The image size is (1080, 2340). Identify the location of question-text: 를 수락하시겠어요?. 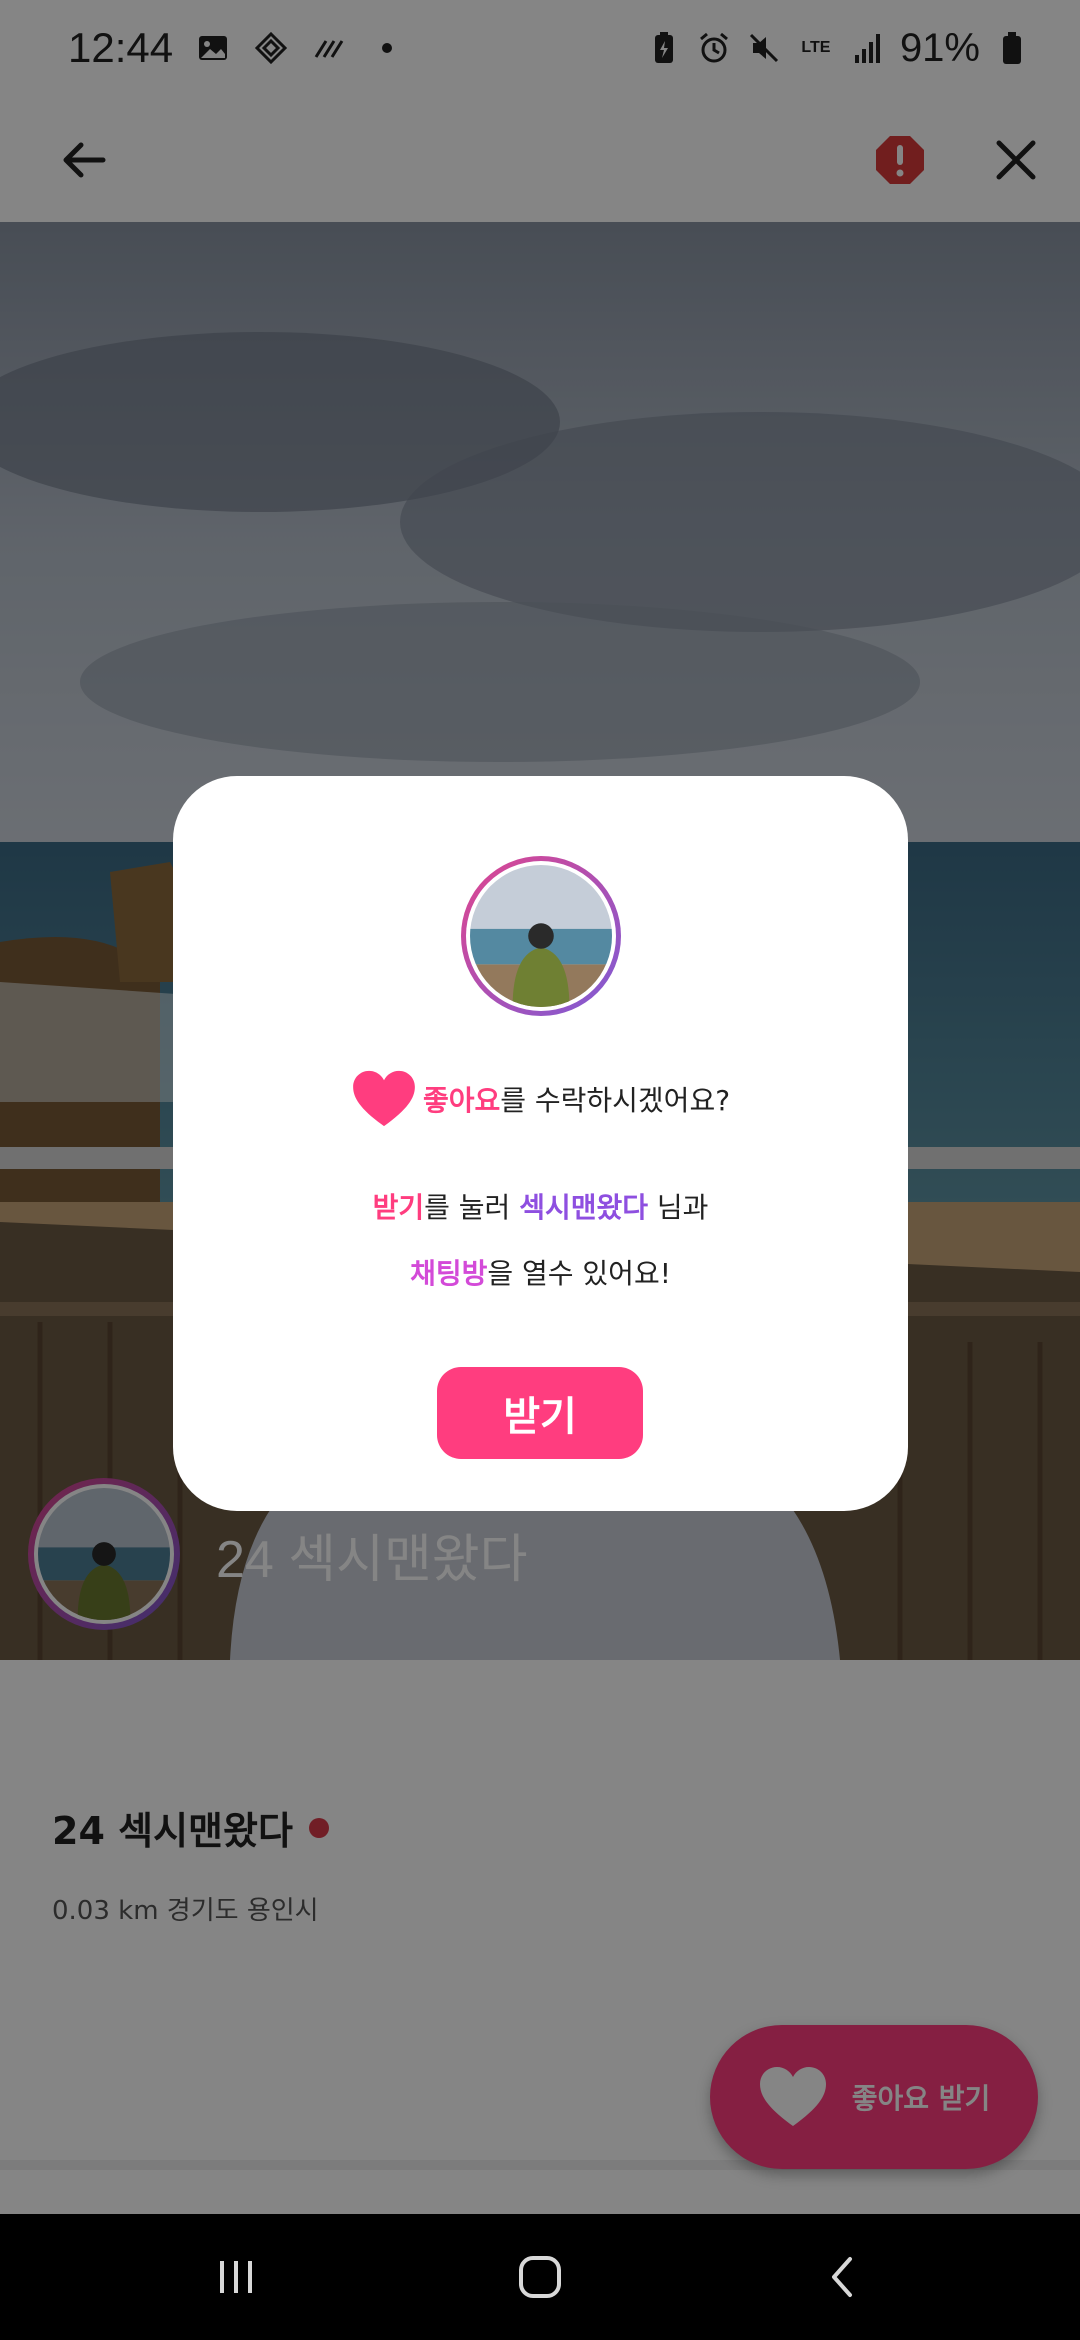
(615, 1100).